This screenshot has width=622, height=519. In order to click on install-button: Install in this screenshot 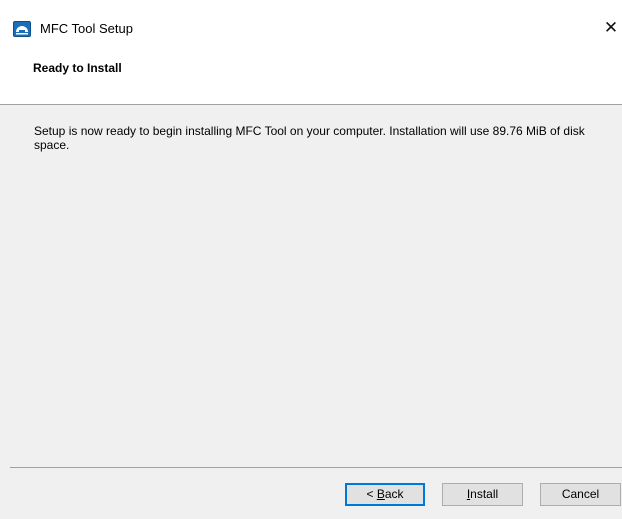, I will do `click(482, 494)`.